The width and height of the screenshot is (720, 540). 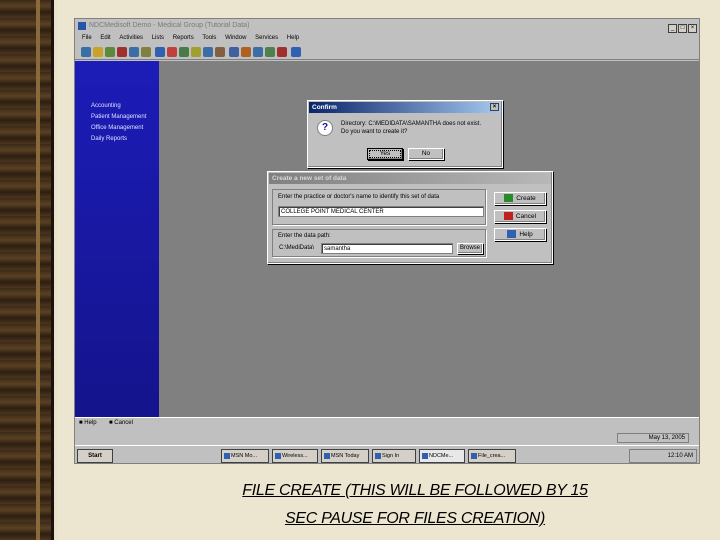 What do you see at coordinates (682, 28) in the screenshot?
I see `maximize-button: □` at bounding box center [682, 28].